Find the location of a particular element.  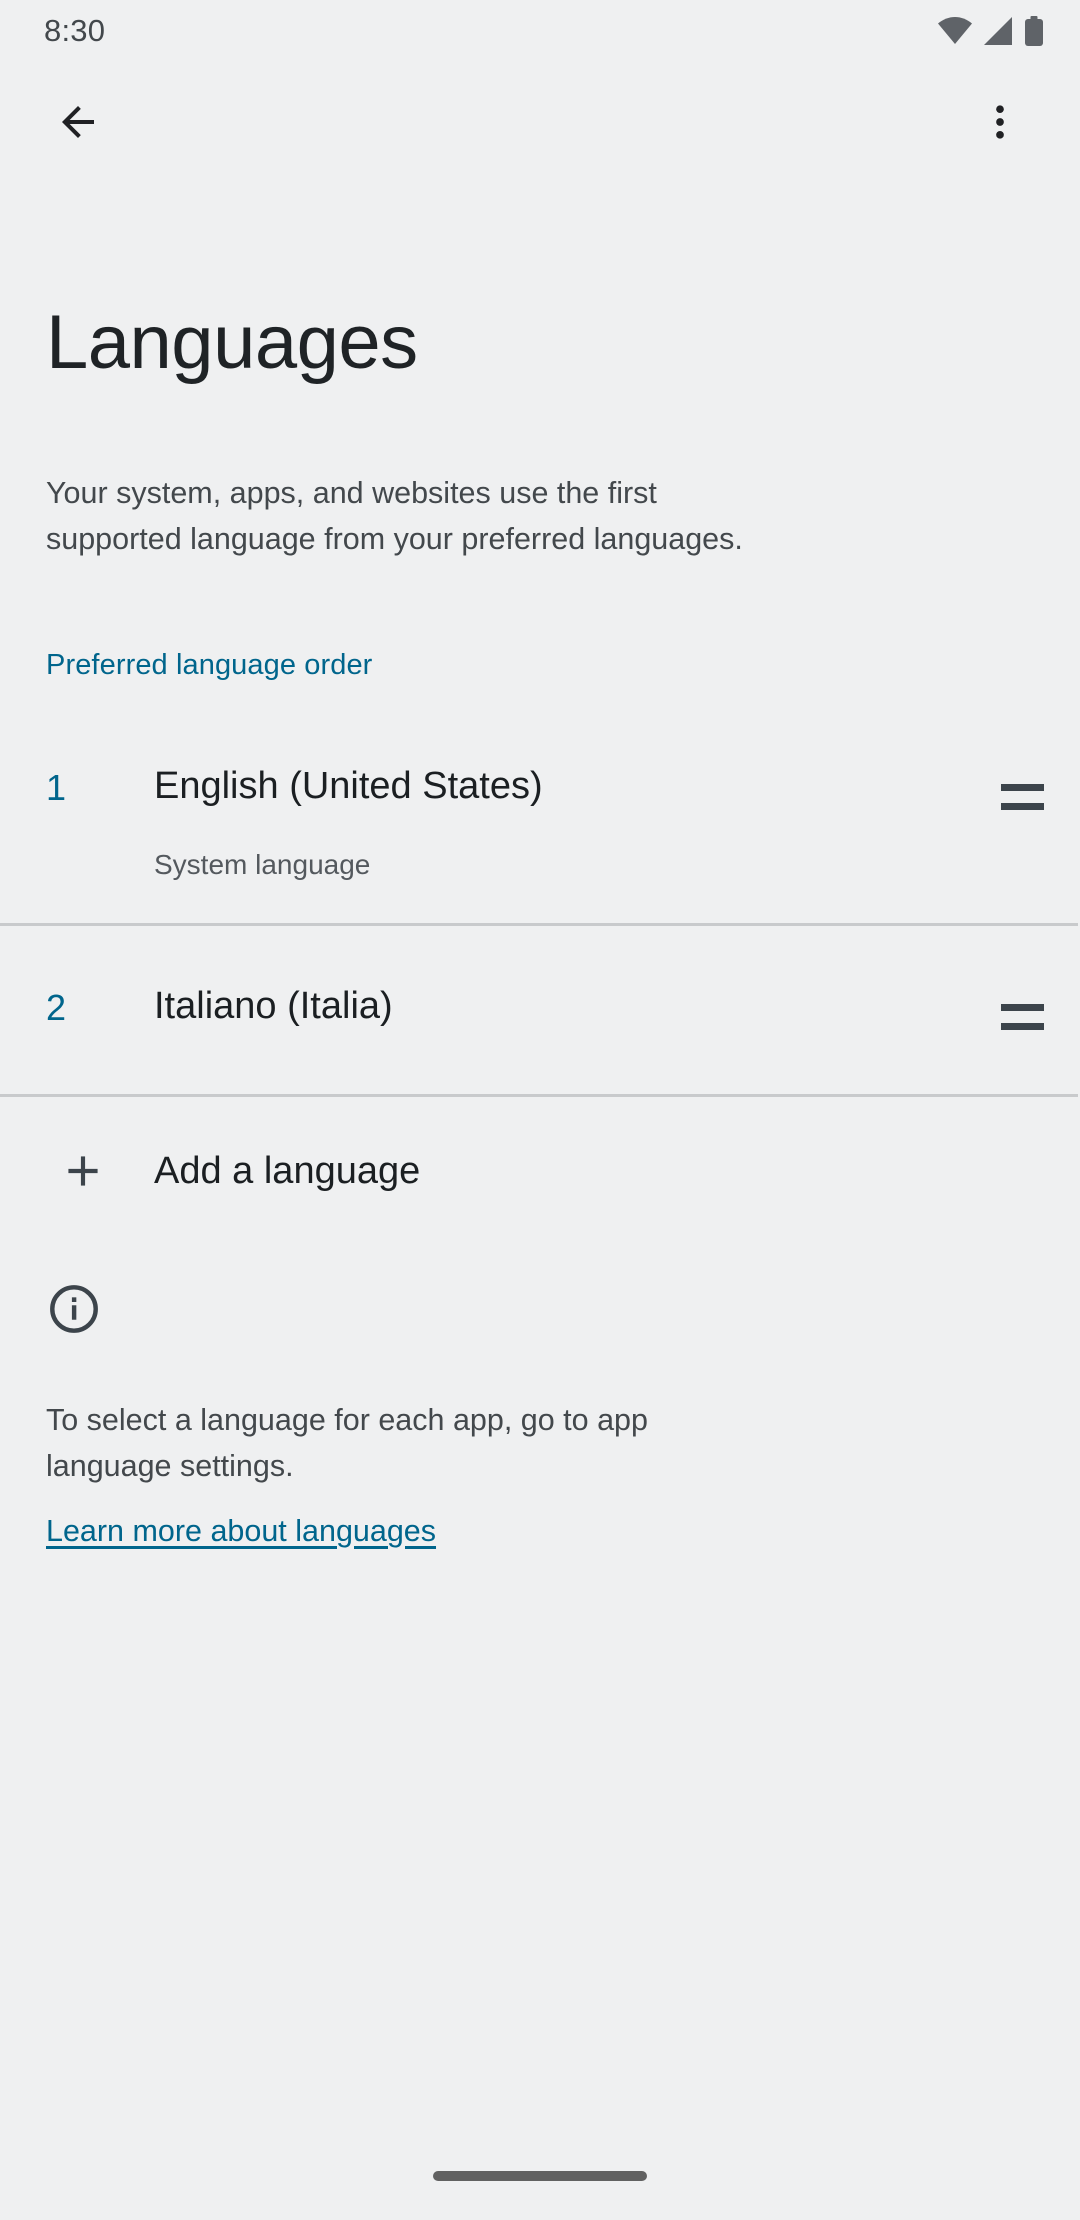

language-name: Italiano (Italia) is located at coordinates (273, 1006).